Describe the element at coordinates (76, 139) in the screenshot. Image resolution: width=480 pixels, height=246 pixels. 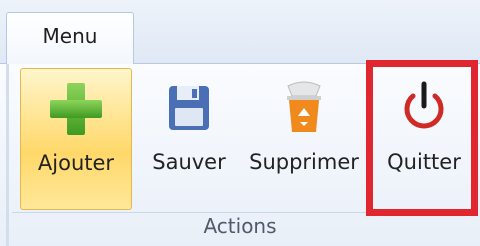
I see `add-button: Ajouter` at that location.